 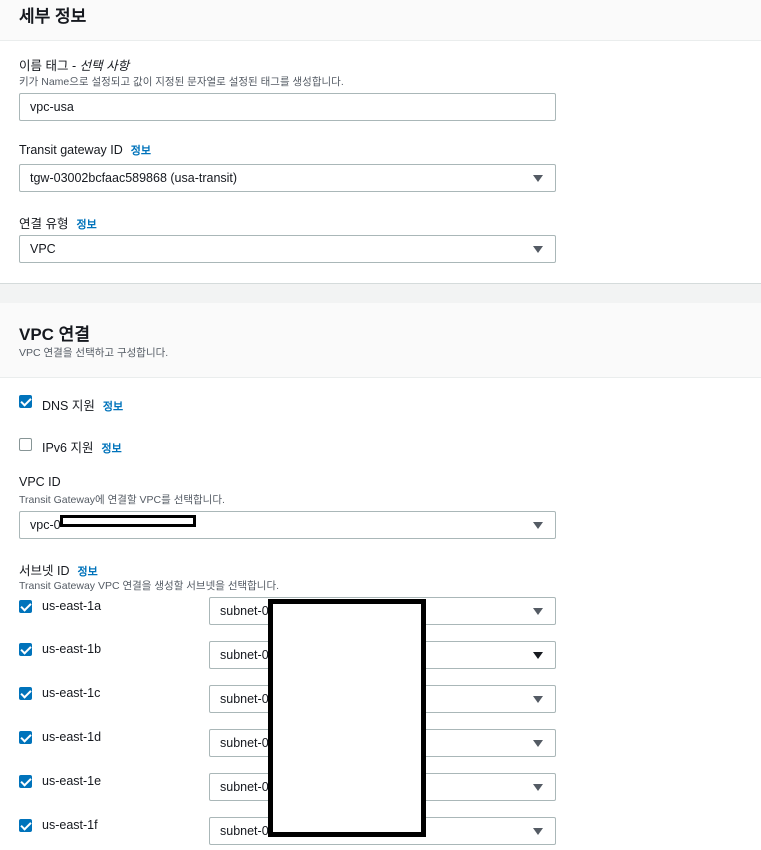 I want to click on dns-support-checkbox, so click(x=25, y=401).